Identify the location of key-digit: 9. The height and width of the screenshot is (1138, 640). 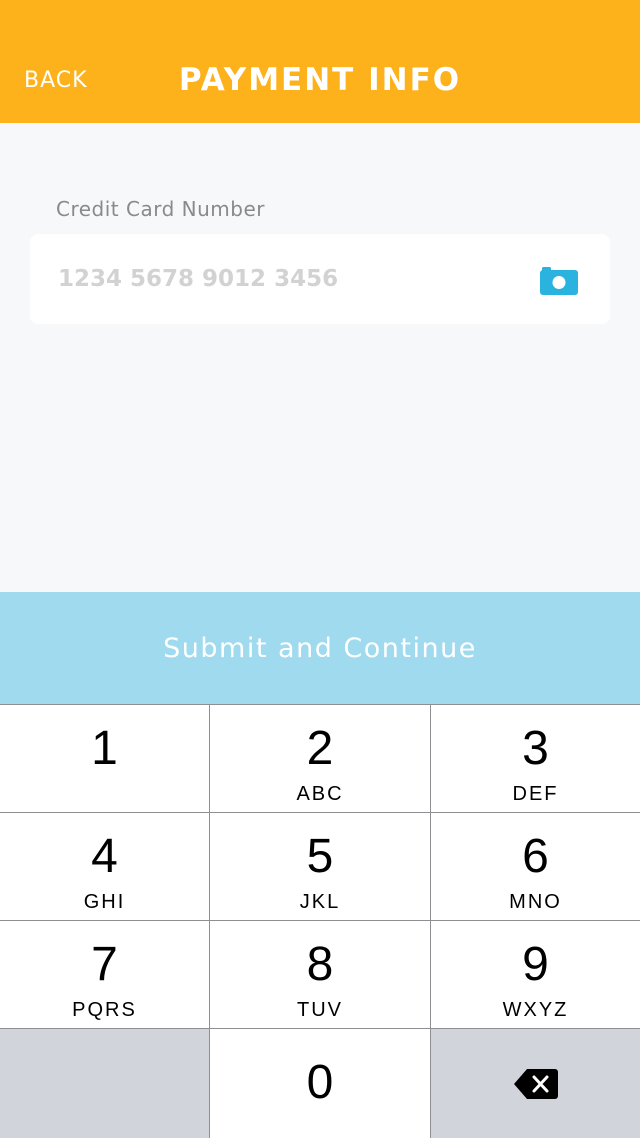
(535, 964).